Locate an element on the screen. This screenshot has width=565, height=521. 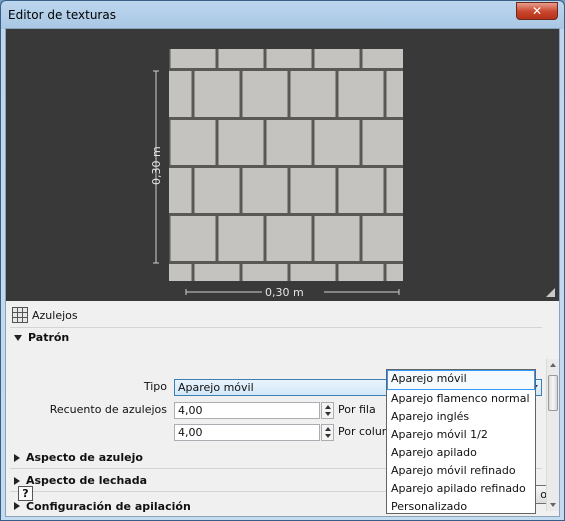
grout-appearance-heading: Aspecto de lechada is located at coordinates (87, 480).